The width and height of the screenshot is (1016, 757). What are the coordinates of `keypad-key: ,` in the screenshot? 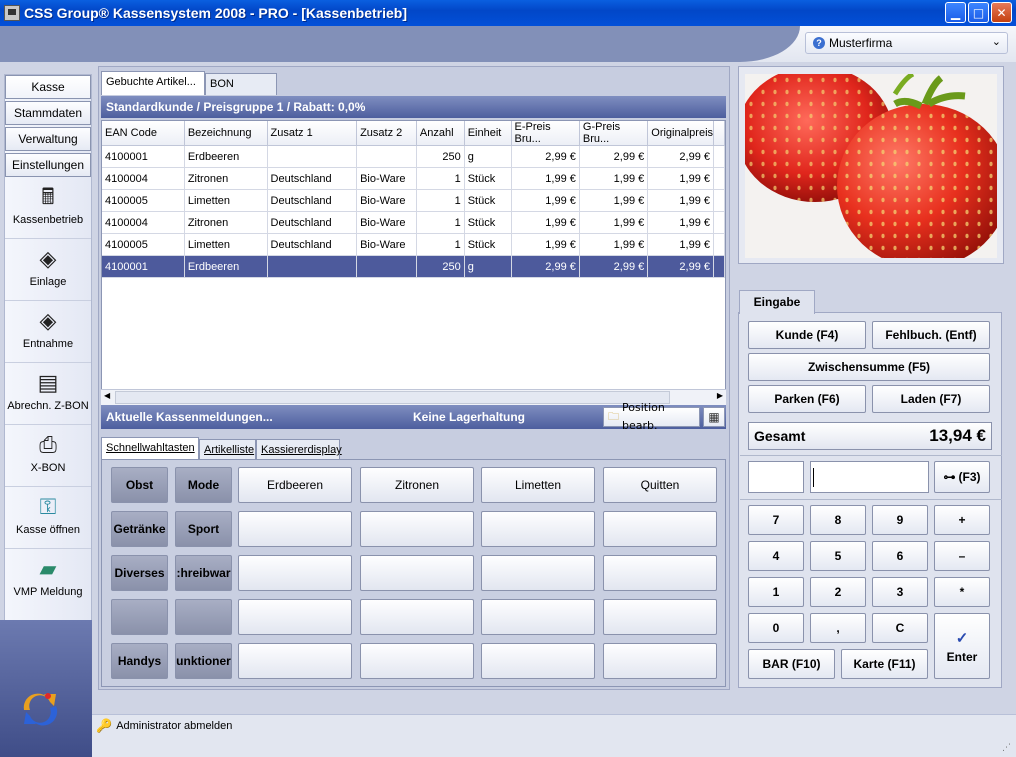 It's located at (838, 628).